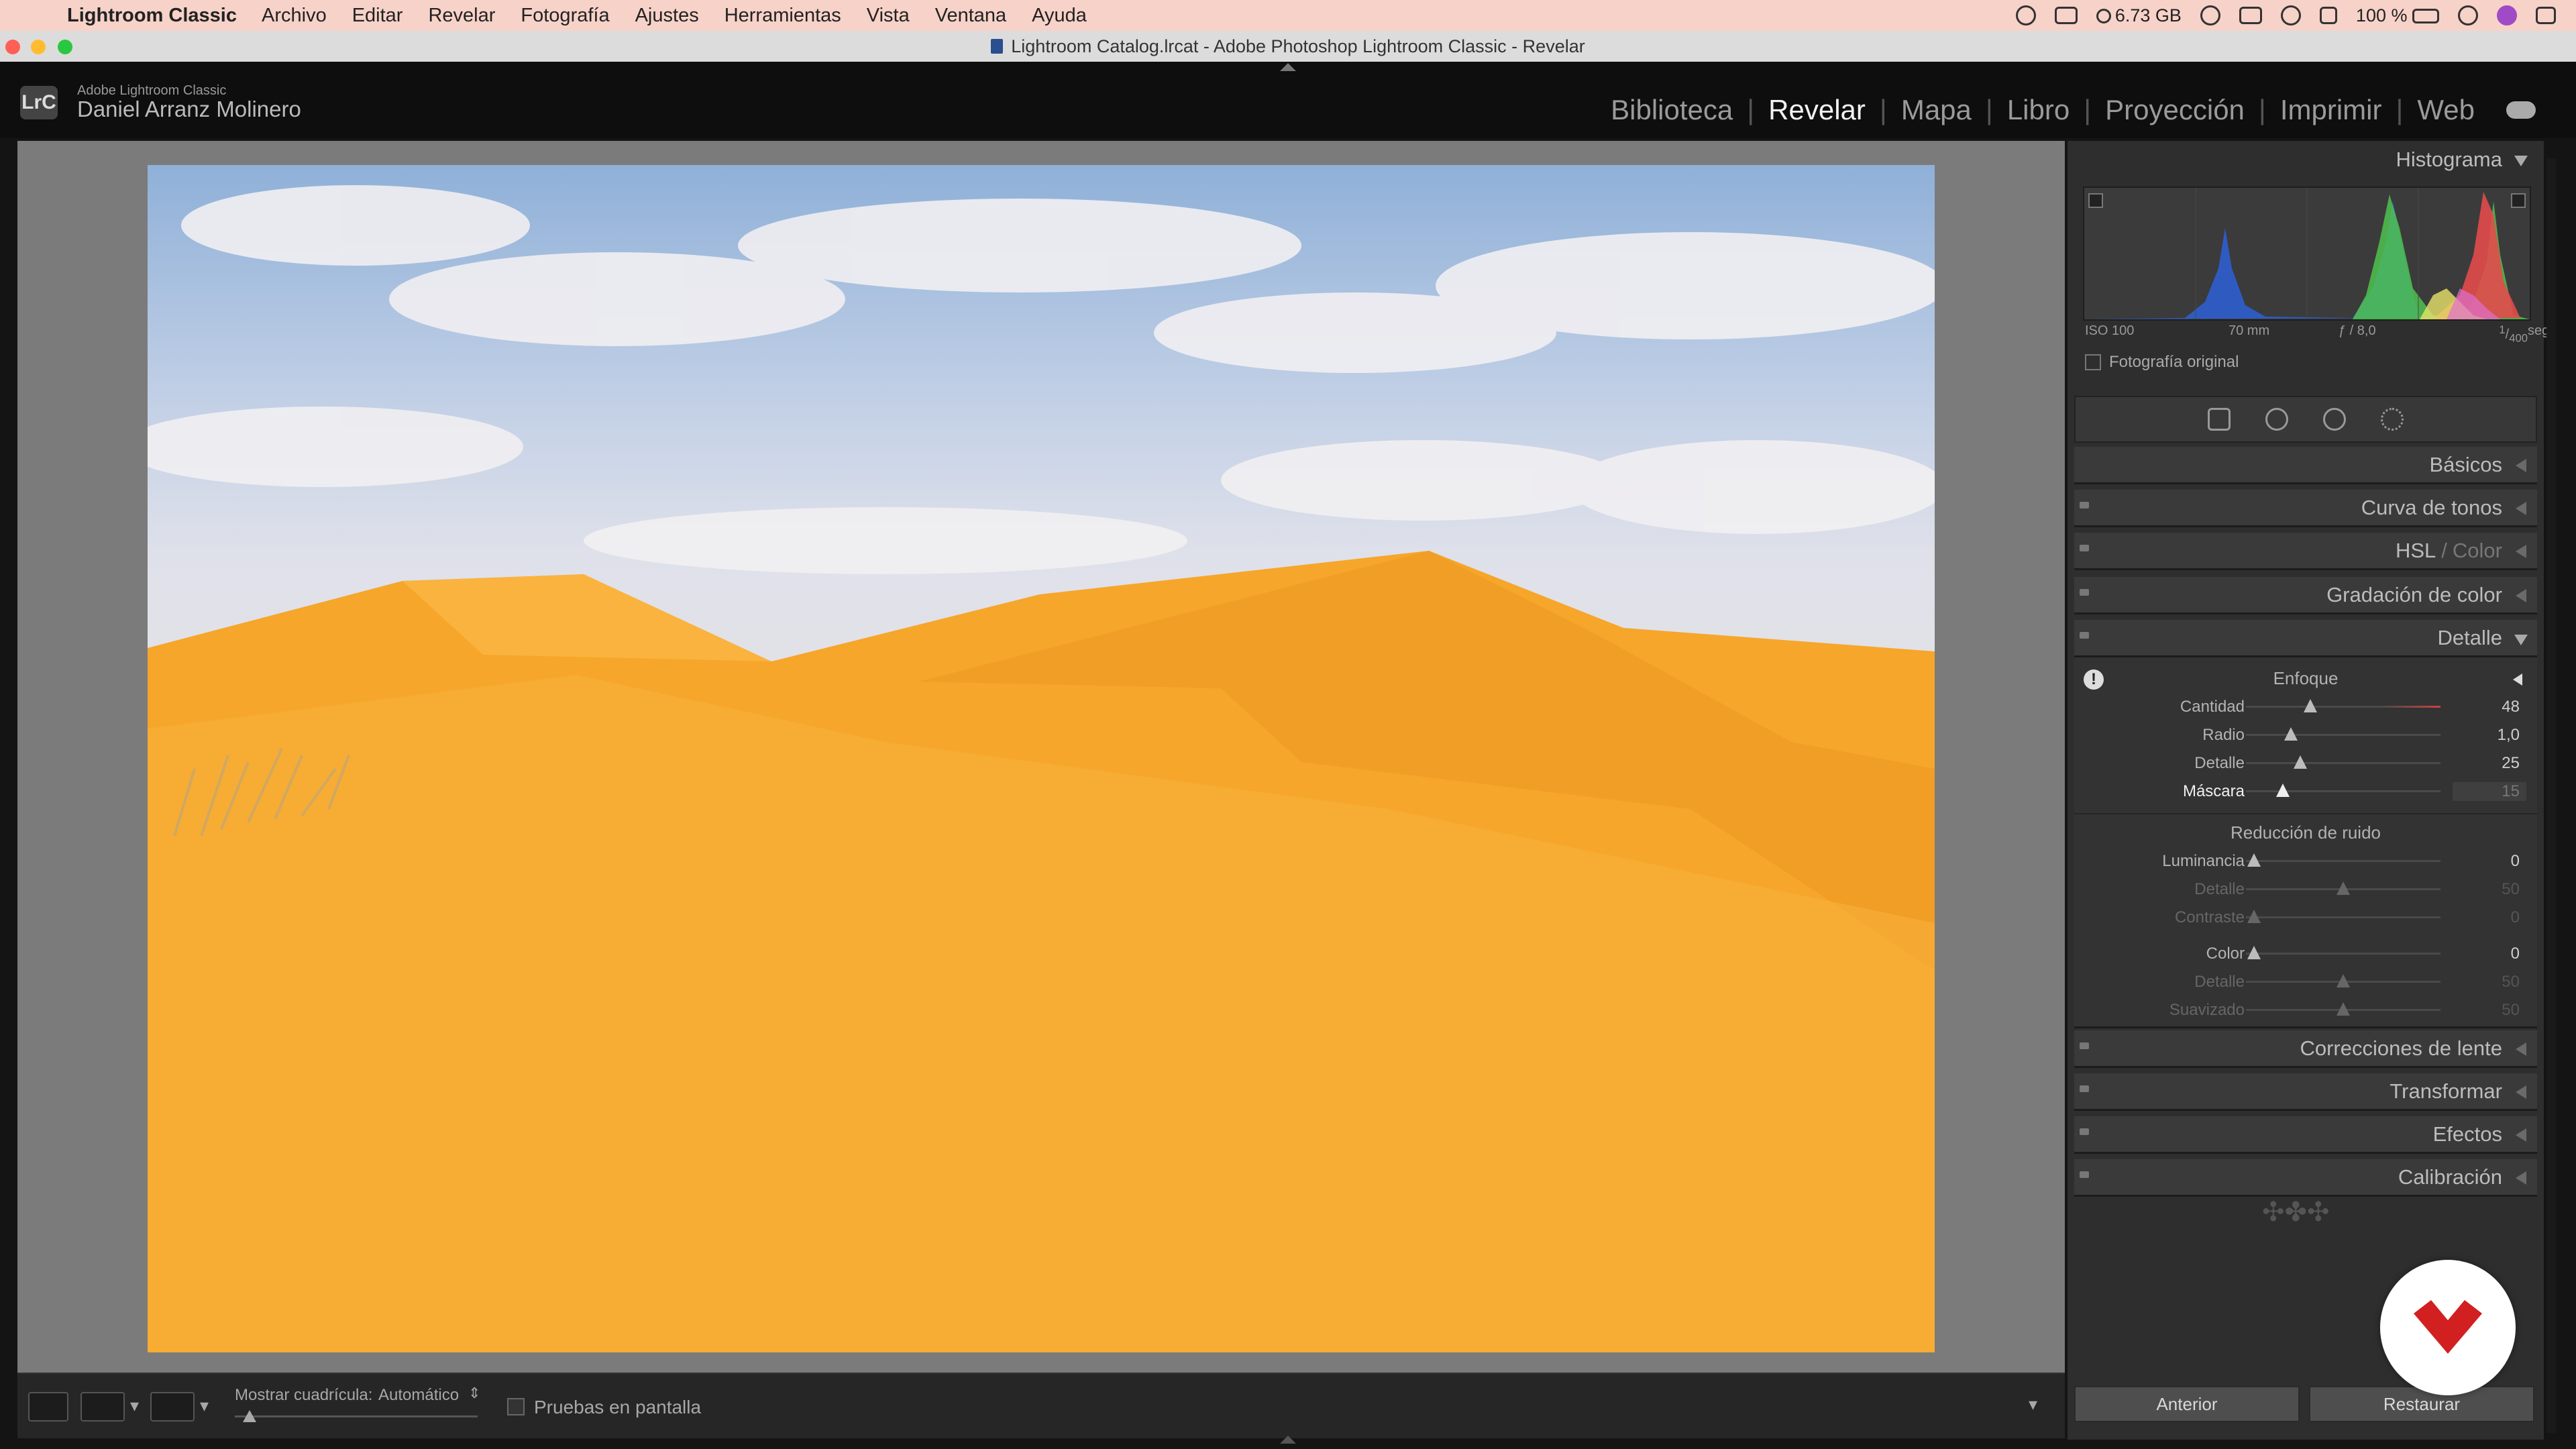 This screenshot has height=1449, width=2576. I want to click on cloud-sync-icon, so click(2521, 110).